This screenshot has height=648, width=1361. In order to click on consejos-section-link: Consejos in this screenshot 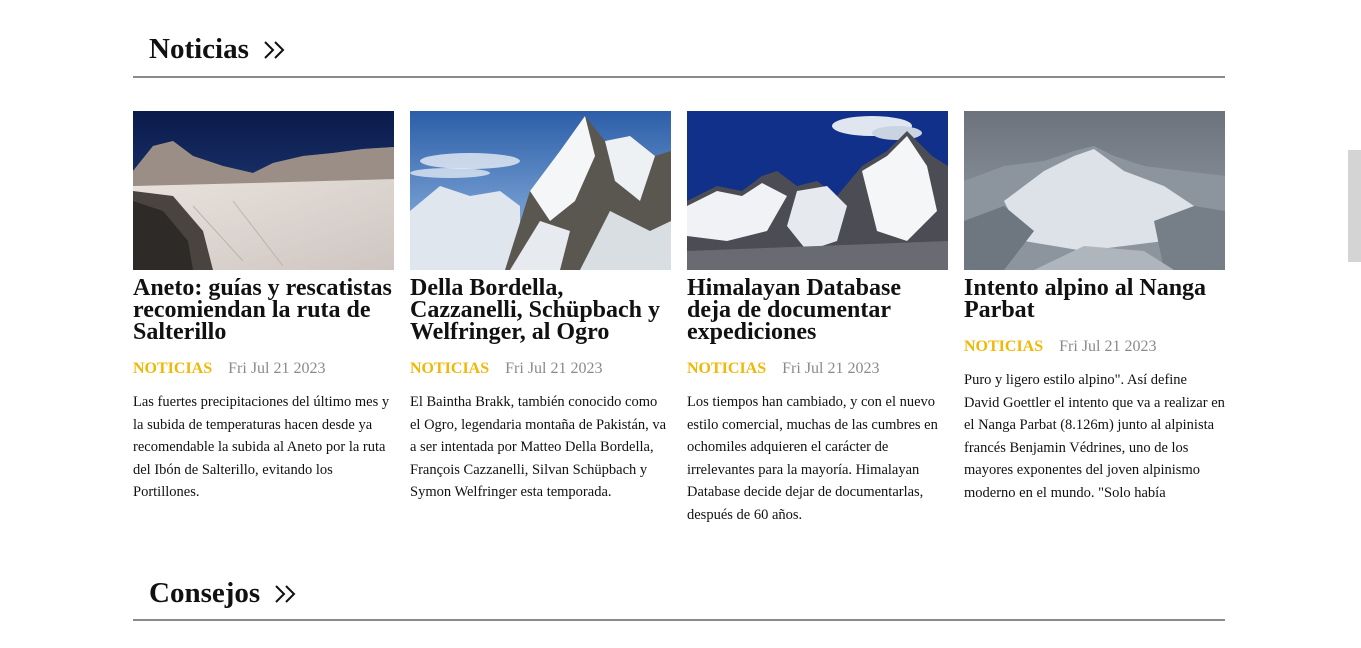, I will do `click(223, 593)`.